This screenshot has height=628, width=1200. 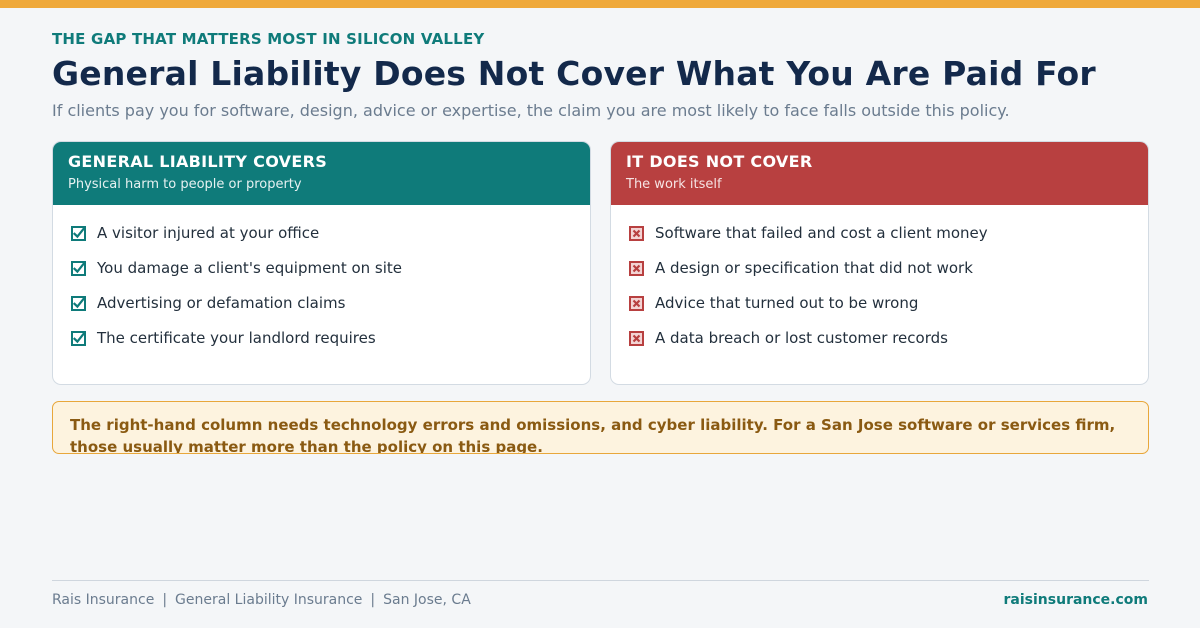 I want to click on list-item: The certificate your landlord requires, so click(x=330, y=344).